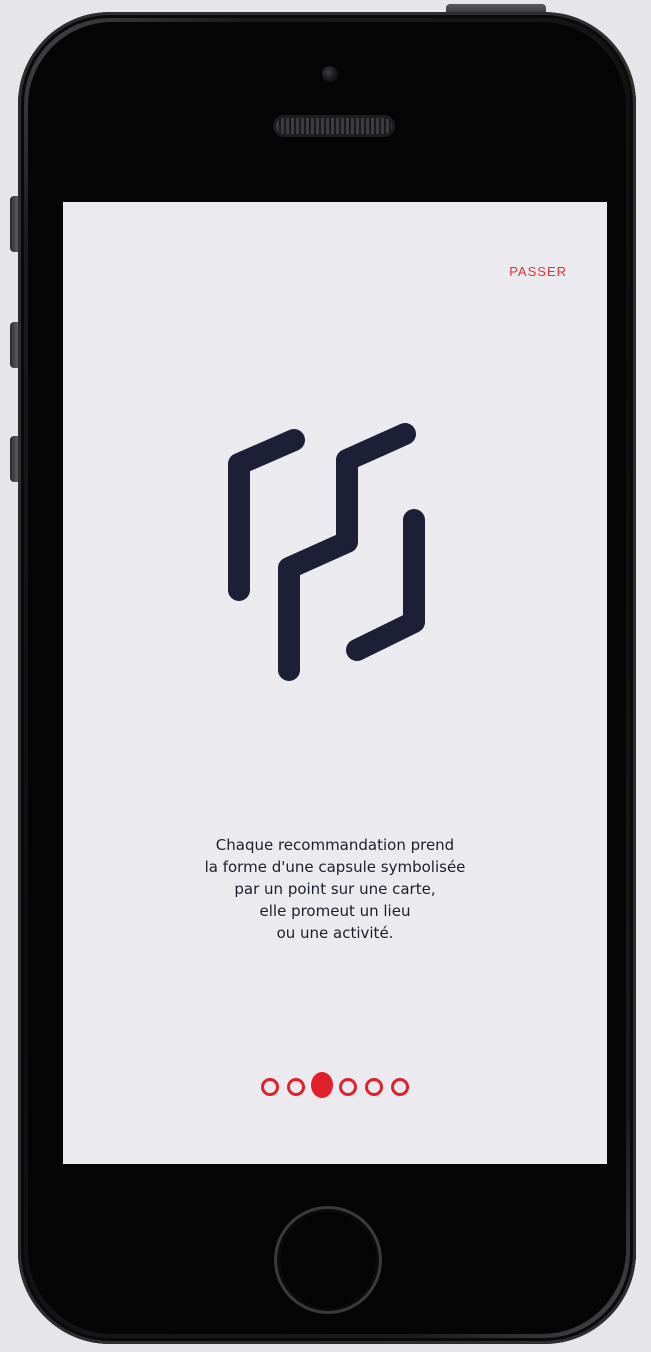 This screenshot has width=651, height=1352. What do you see at coordinates (328, 1260) in the screenshot?
I see `home-button` at bounding box center [328, 1260].